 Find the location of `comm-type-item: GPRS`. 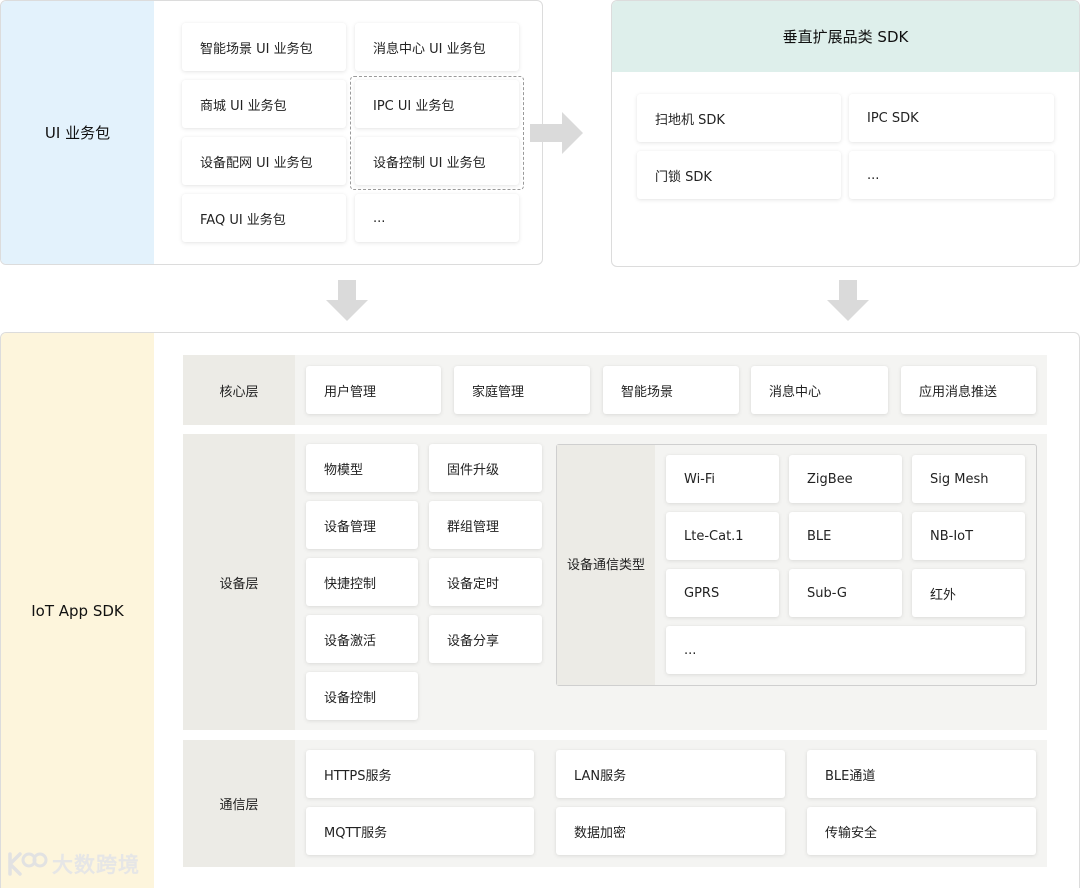

comm-type-item: GPRS is located at coordinates (722, 593).